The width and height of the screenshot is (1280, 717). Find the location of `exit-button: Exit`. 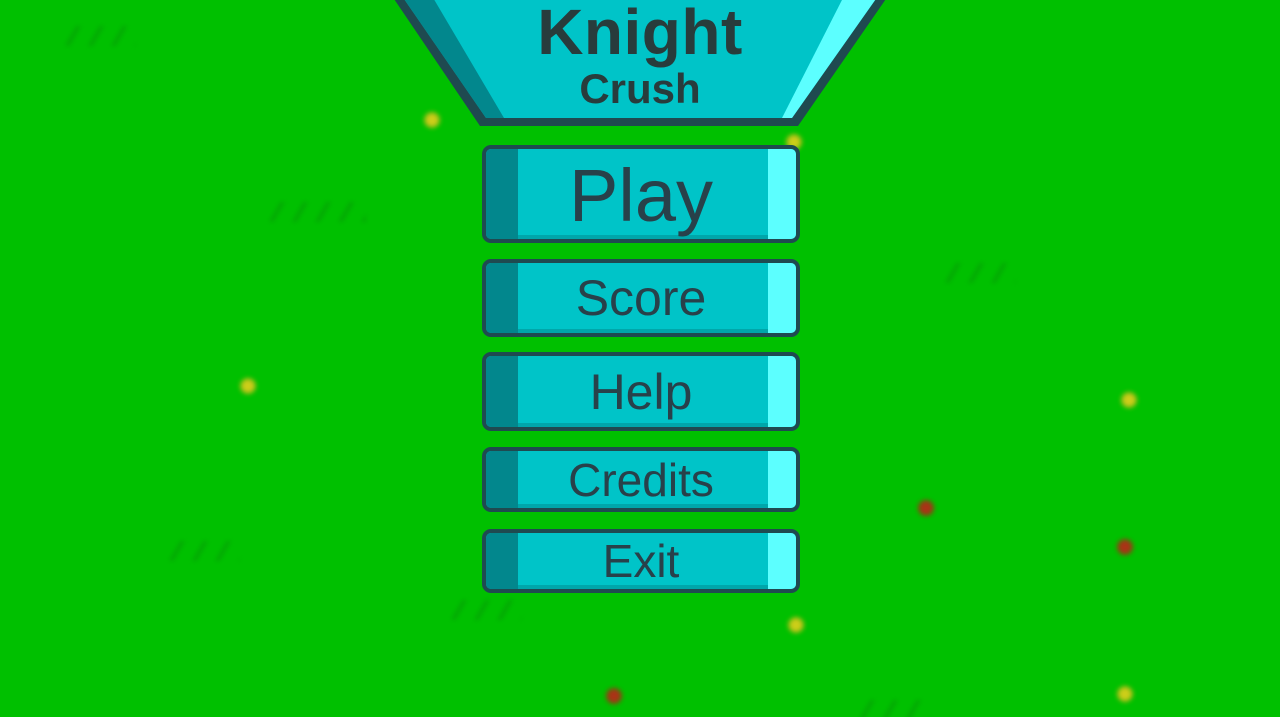

exit-button: Exit is located at coordinates (641, 561).